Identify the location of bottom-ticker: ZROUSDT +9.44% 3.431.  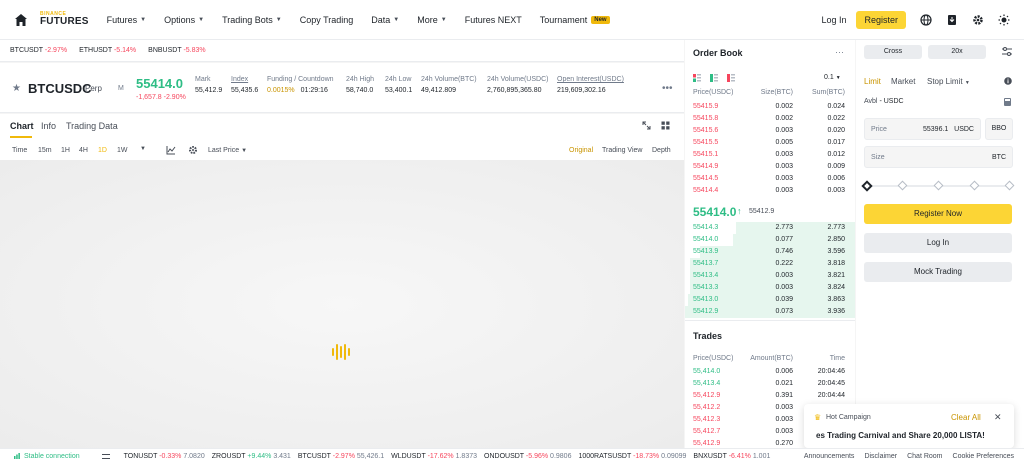
(251, 456).